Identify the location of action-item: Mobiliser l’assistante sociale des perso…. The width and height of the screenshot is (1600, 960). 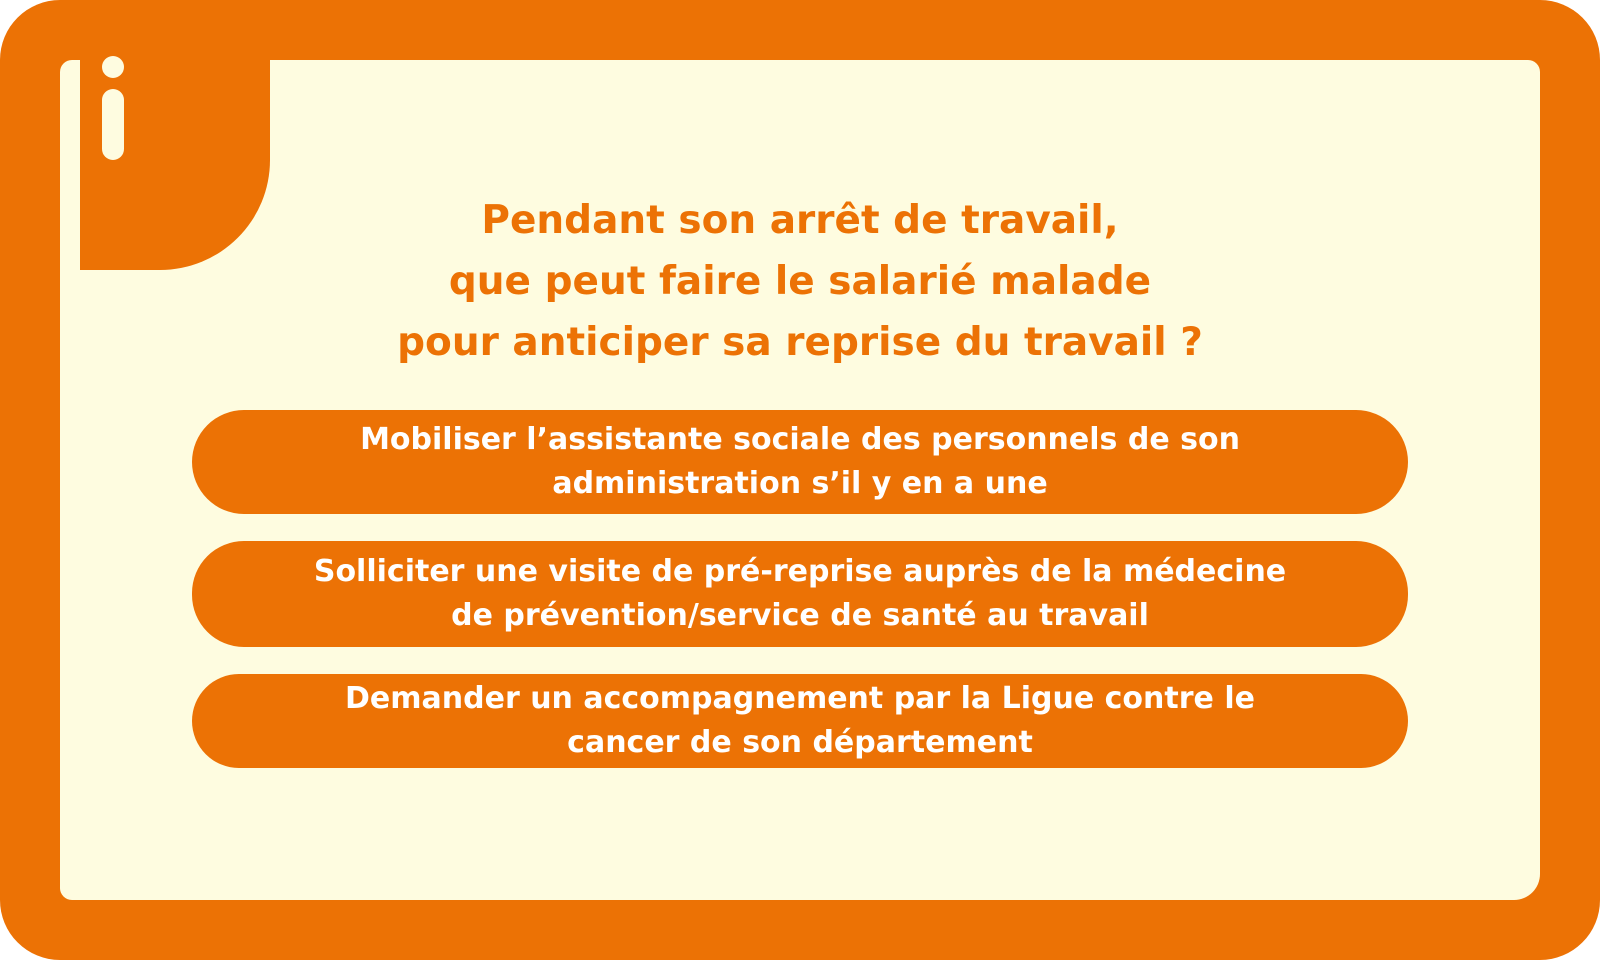
(800, 462).